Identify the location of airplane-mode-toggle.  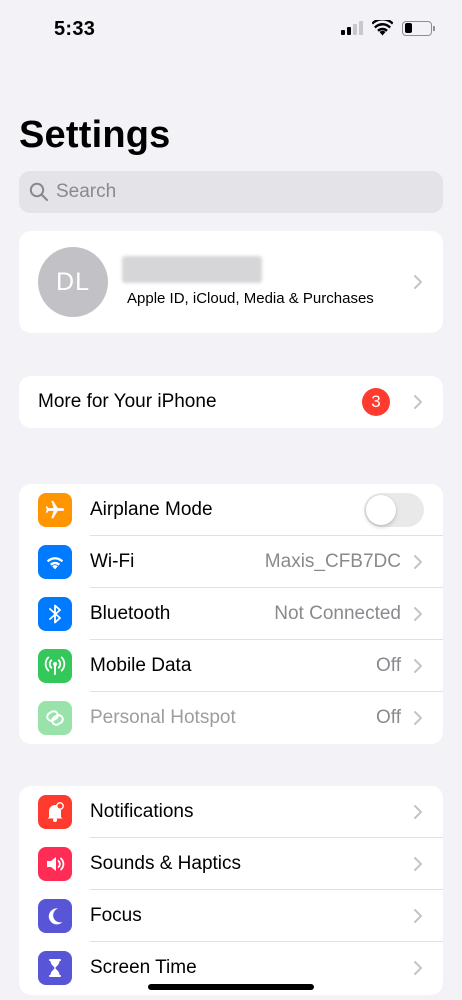
(394, 510).